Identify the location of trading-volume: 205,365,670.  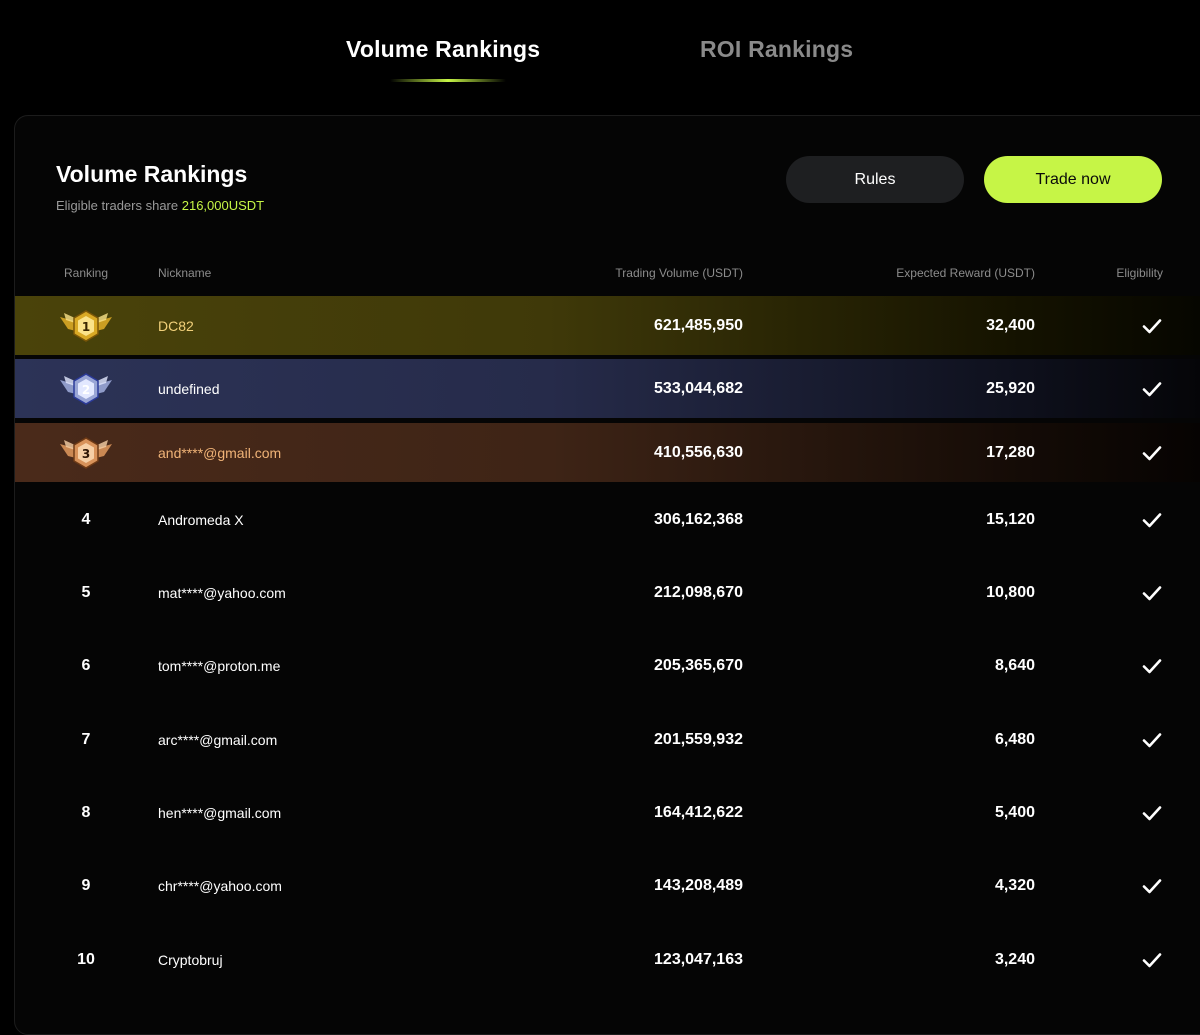
(698, 665).